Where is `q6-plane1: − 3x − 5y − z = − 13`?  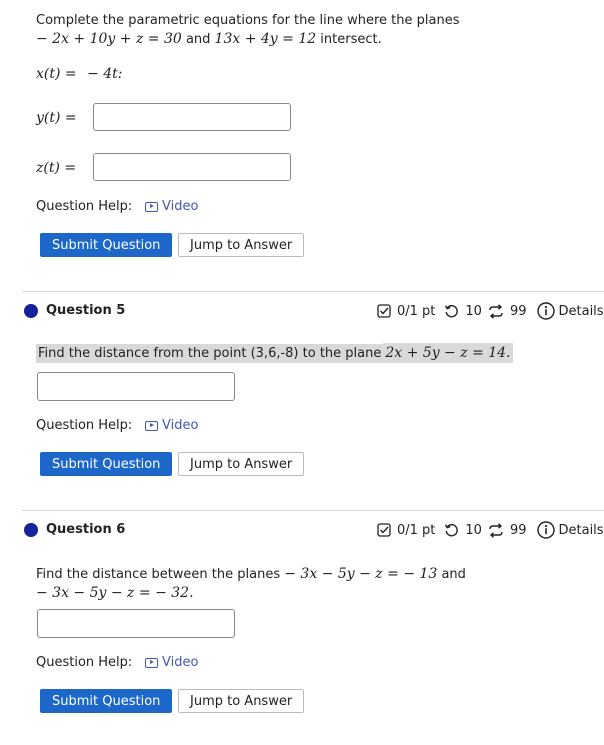 q6-plane1: − 3x − 5y − z = − 13 is located at coordinates (361, 574).